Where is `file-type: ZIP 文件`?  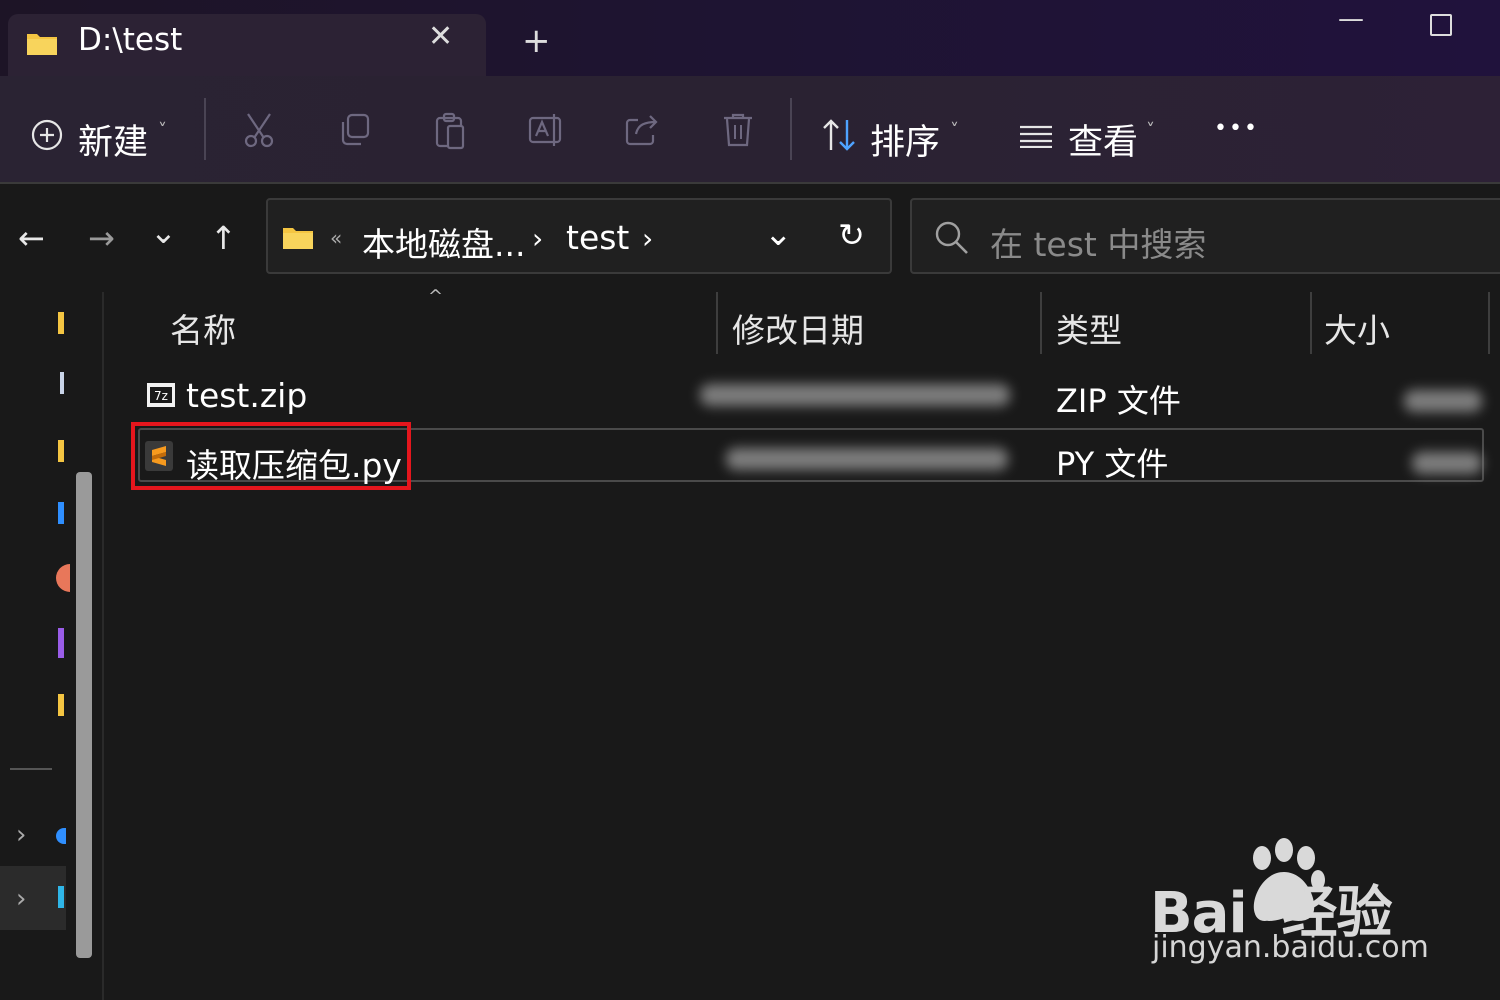 file-type: ZIP 文件 is located at coordinates (1118, 401).